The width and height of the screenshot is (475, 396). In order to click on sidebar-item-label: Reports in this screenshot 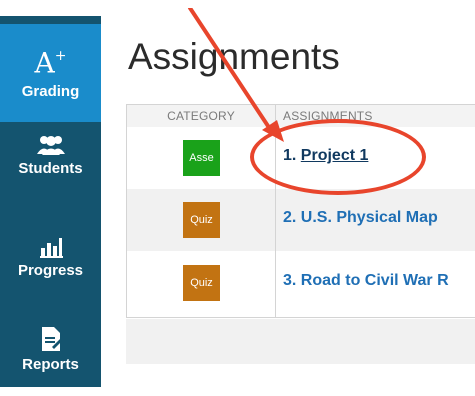, I will do `click(50, 364)`.